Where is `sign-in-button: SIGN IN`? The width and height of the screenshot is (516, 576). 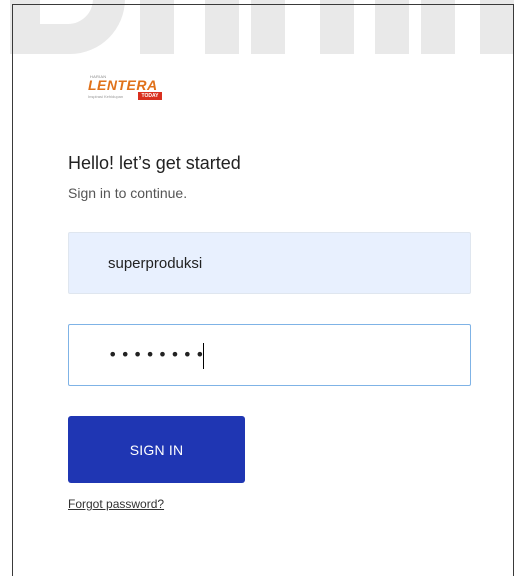 sign-in-button: SIGN IN is located at coordinates (156, 449).